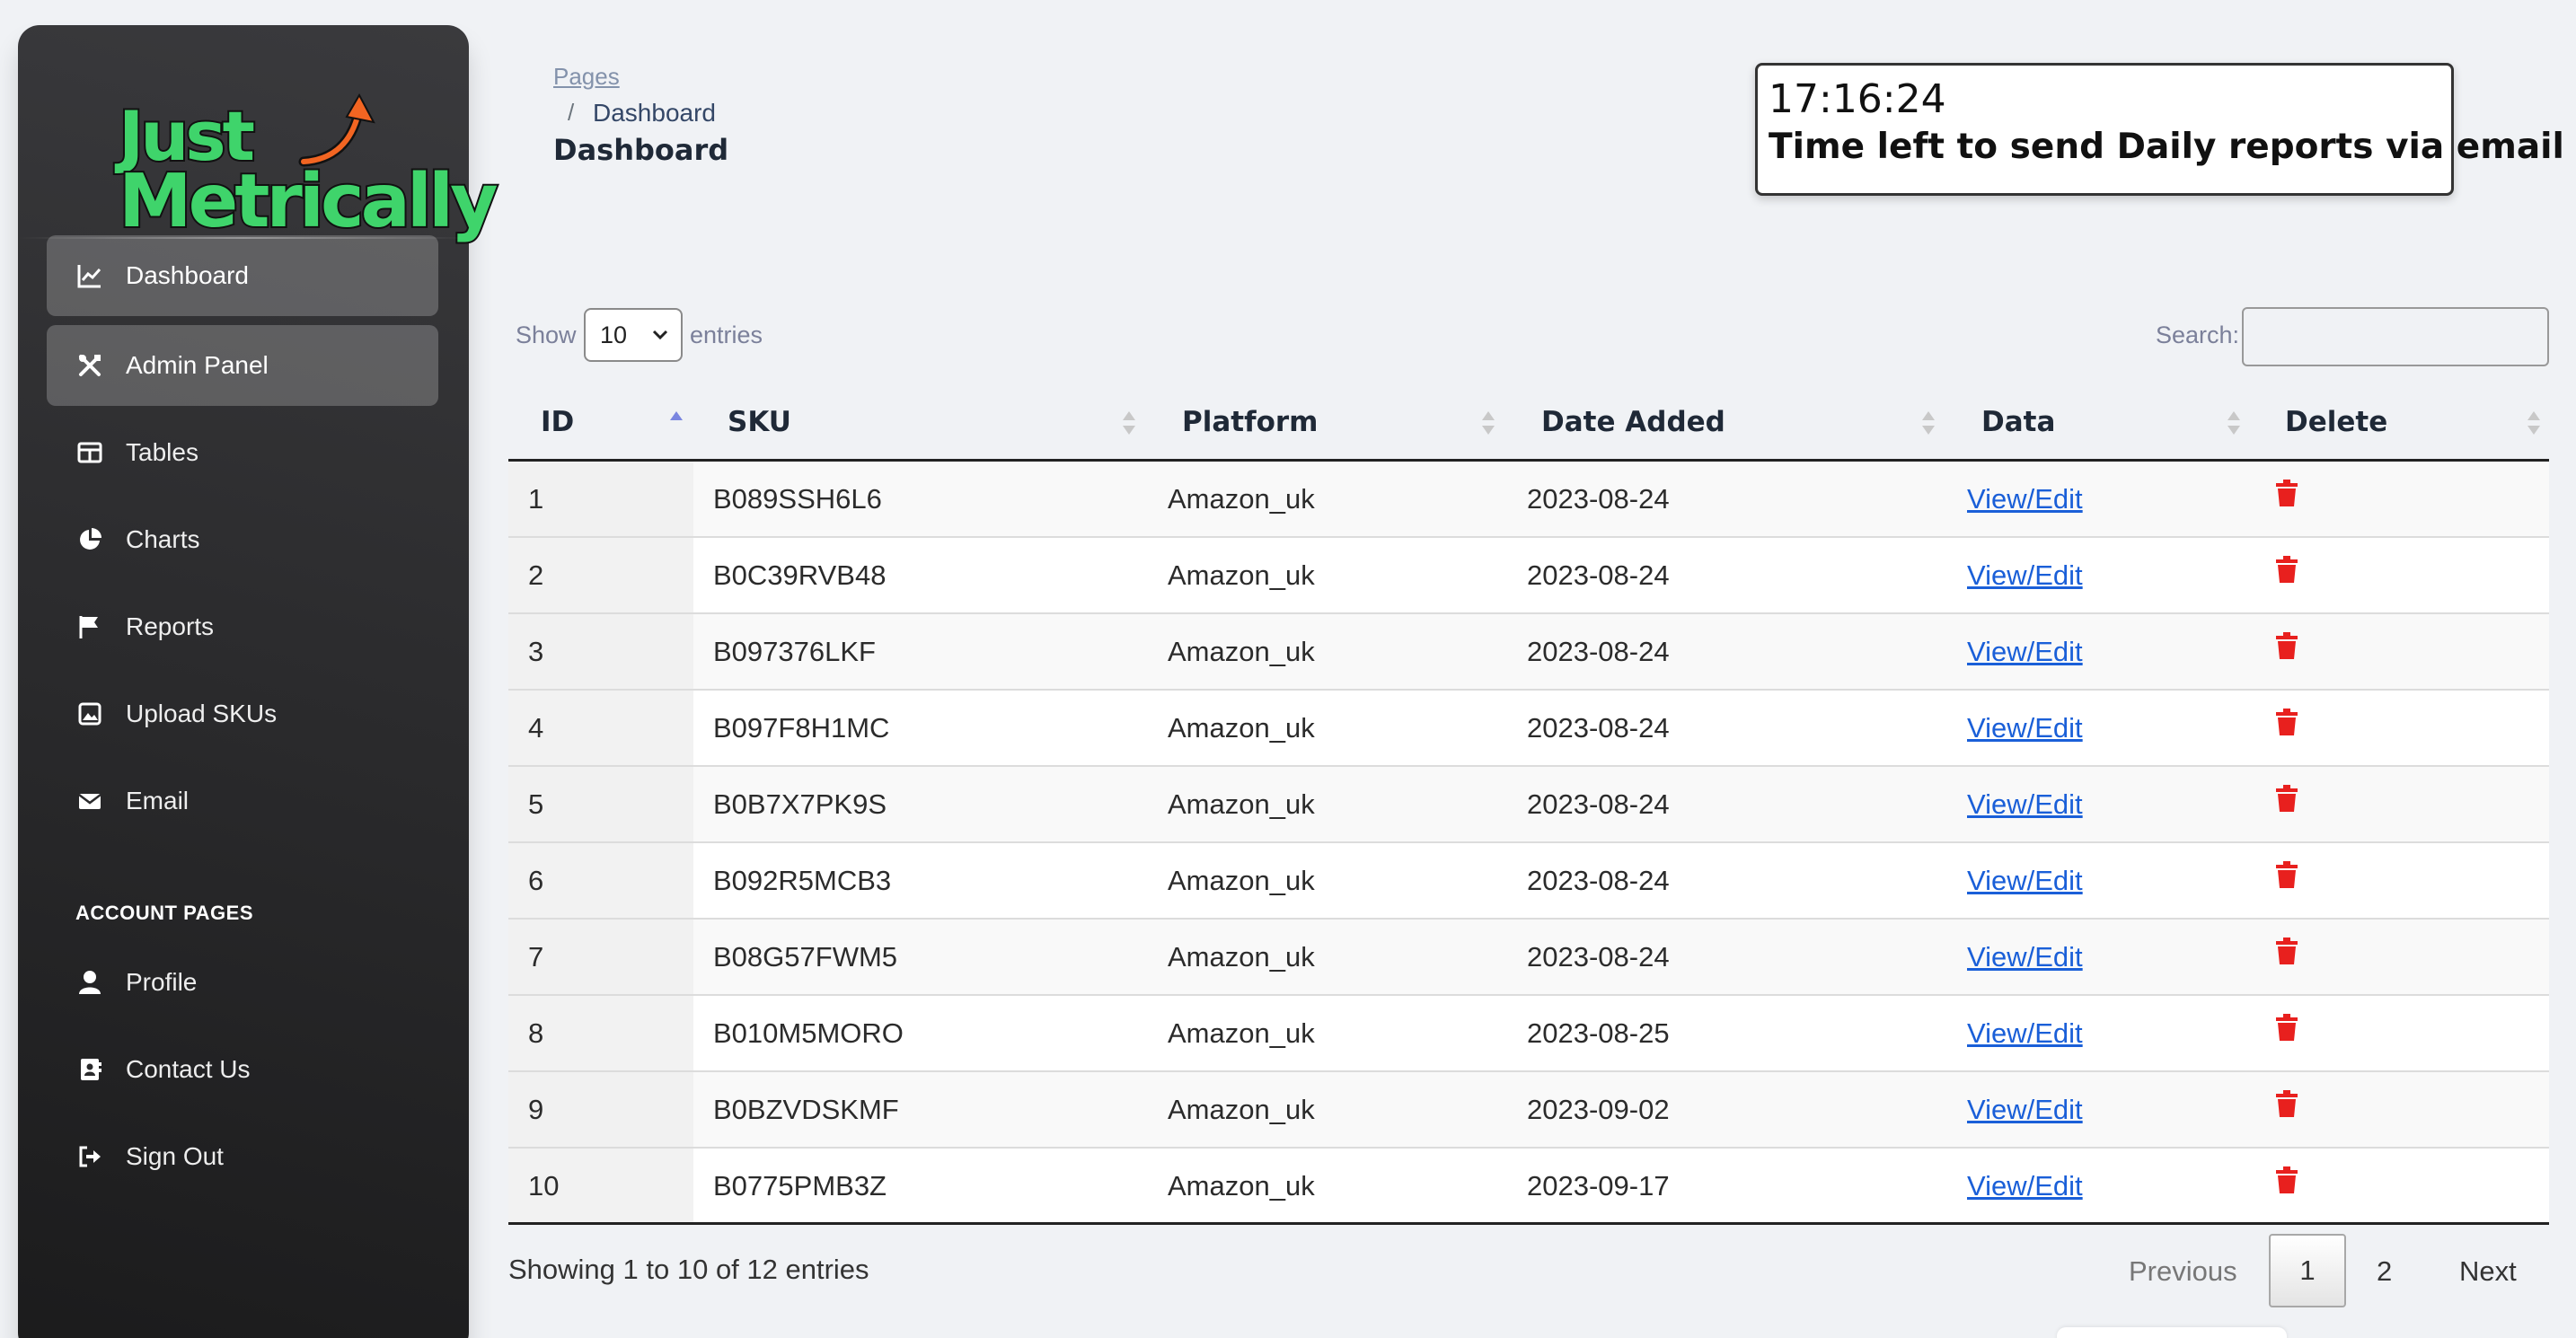 The height and width of the screenshot is (1338, 2576). I want to click on cell-sku: B08G57FWM5, so click(805, 957).